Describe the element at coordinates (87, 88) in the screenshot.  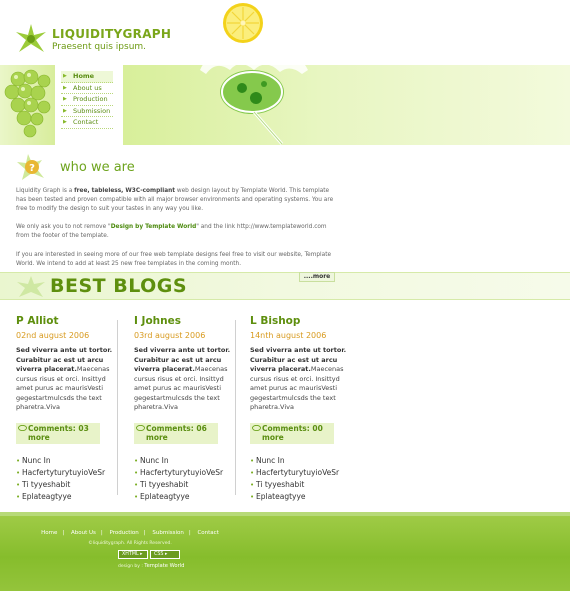
I see `nav-item-about-us: ▶ About us` at that location.